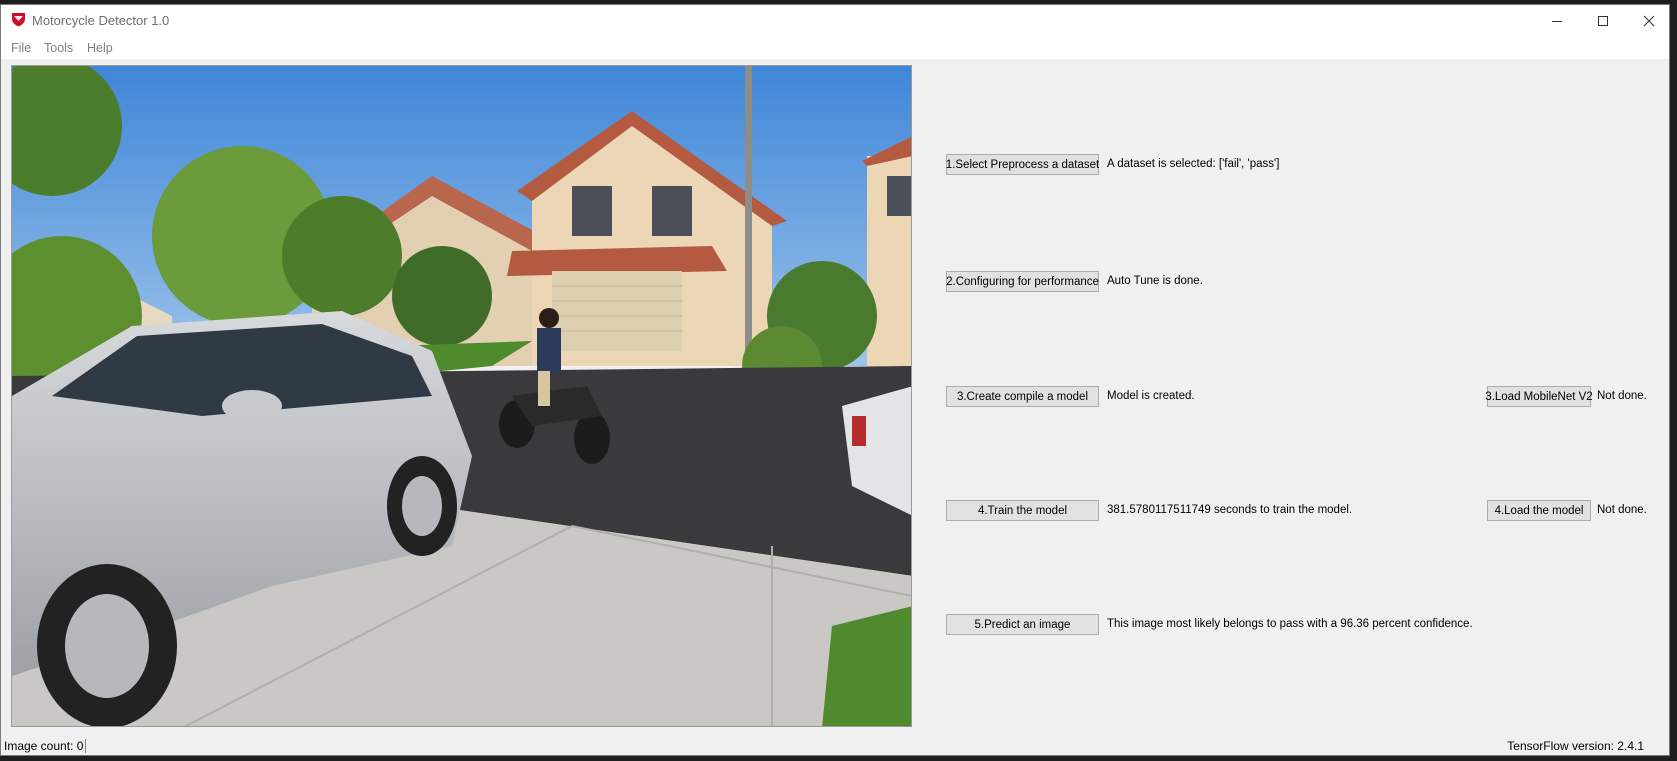  What do you see at coordinates (1539, 396) in the screenshot?
I see `load-mobilenet-button: 3.Load MobileNet V2` at bounding box center [1539, 396].